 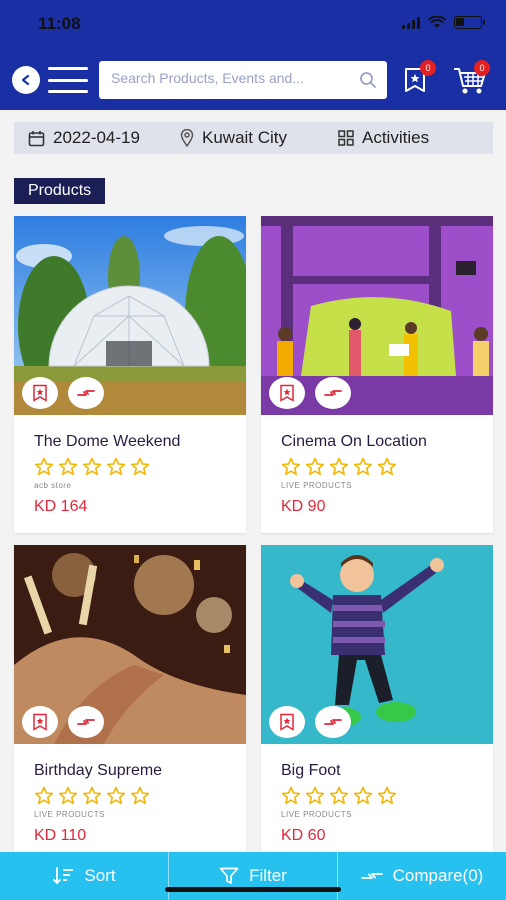 I want to click on filter-bar: 2022-04-19 Kuwait City Activities, so click(x=253, y=138).